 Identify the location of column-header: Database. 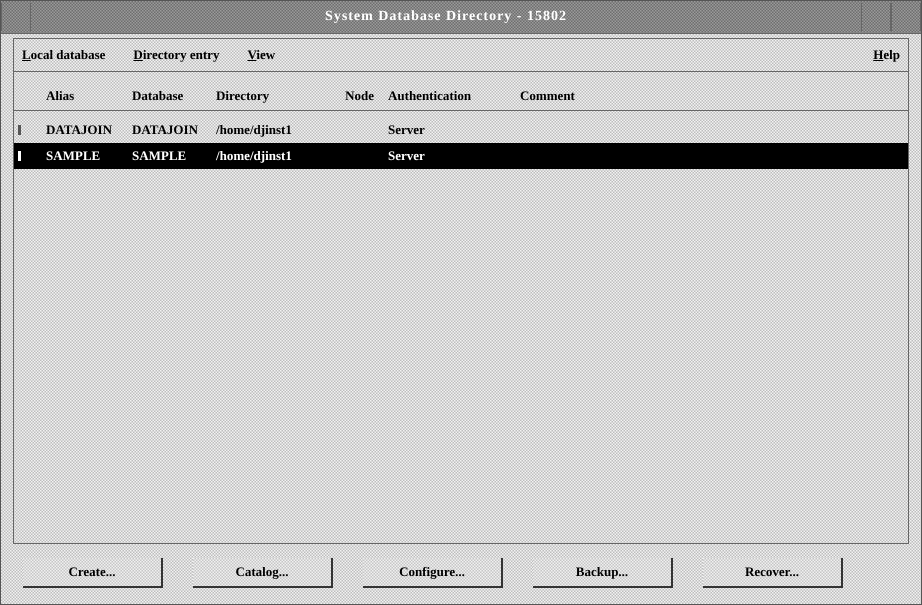
(158, 96).